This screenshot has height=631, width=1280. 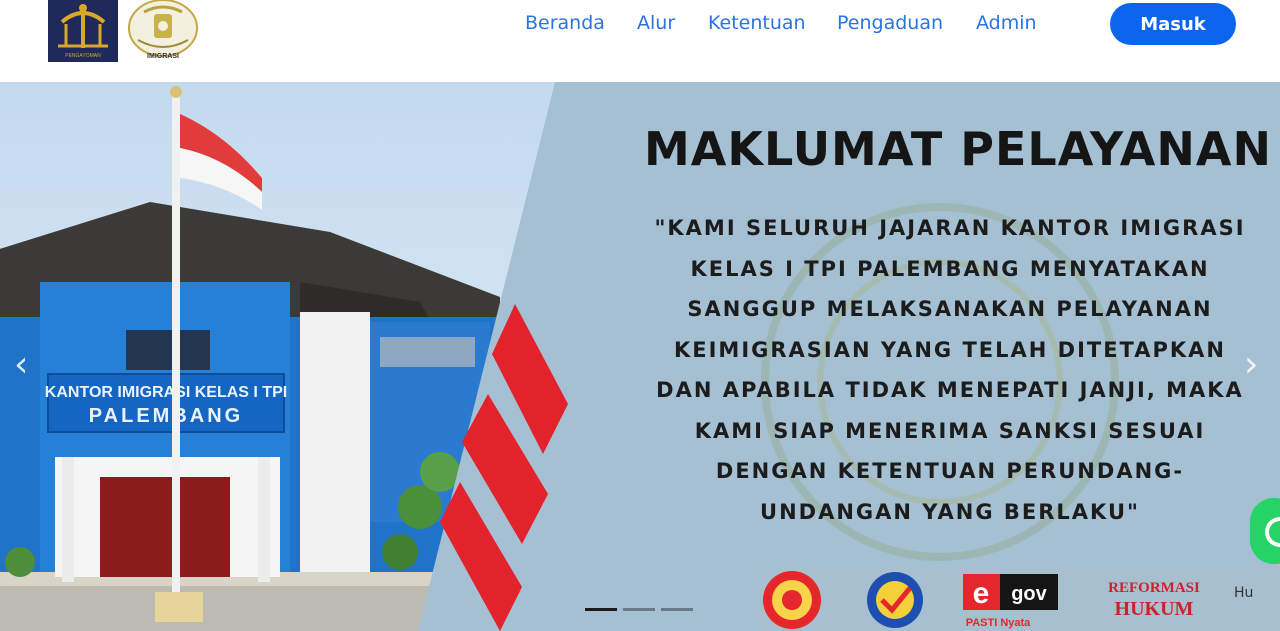 What do you see at coordinates (981, 593) in the screenshot?
I see `svg-text: e` at bounding box center [981, 593].